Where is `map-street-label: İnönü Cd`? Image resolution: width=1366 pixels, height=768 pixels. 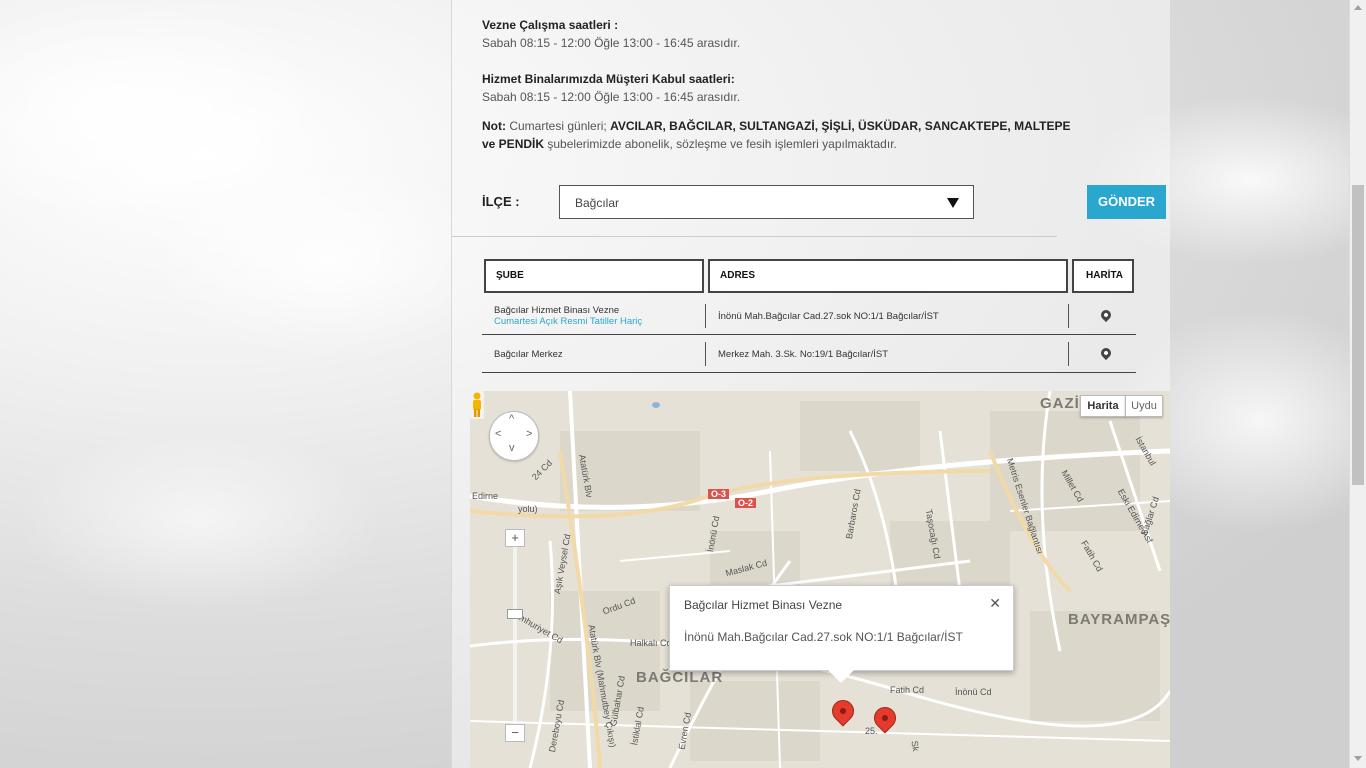
map-street-label: İnönü Cd is located at coordinates (973, 692).